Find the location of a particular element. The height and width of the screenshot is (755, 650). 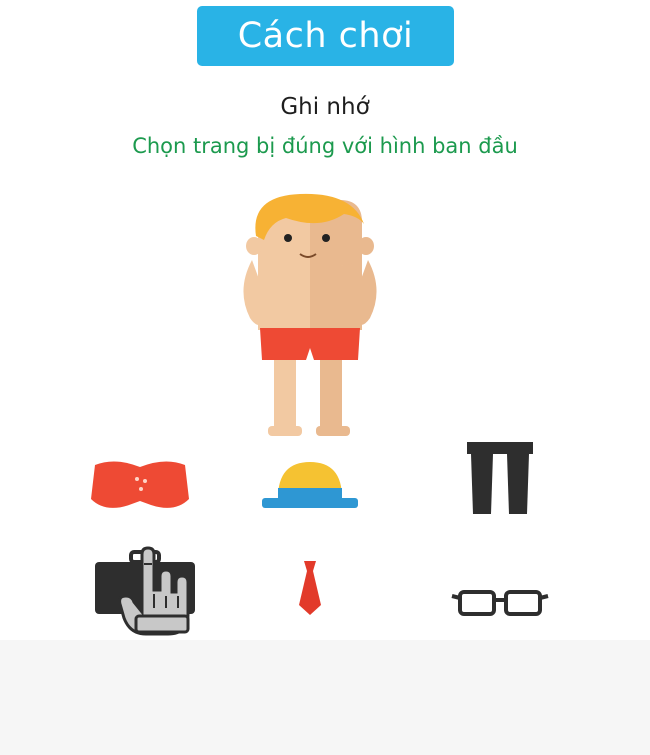

dark-trousers-icon is located at coordinates (500, 478).